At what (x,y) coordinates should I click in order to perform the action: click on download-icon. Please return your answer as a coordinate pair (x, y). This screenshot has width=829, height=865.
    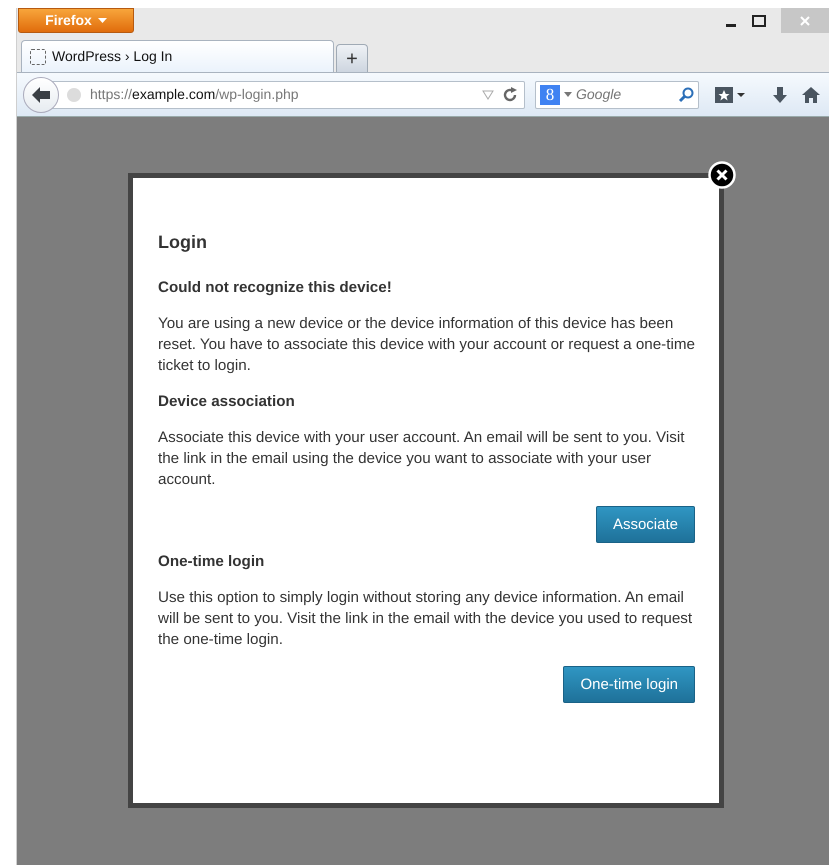
    Looking at the image, I should click on (780, 95).